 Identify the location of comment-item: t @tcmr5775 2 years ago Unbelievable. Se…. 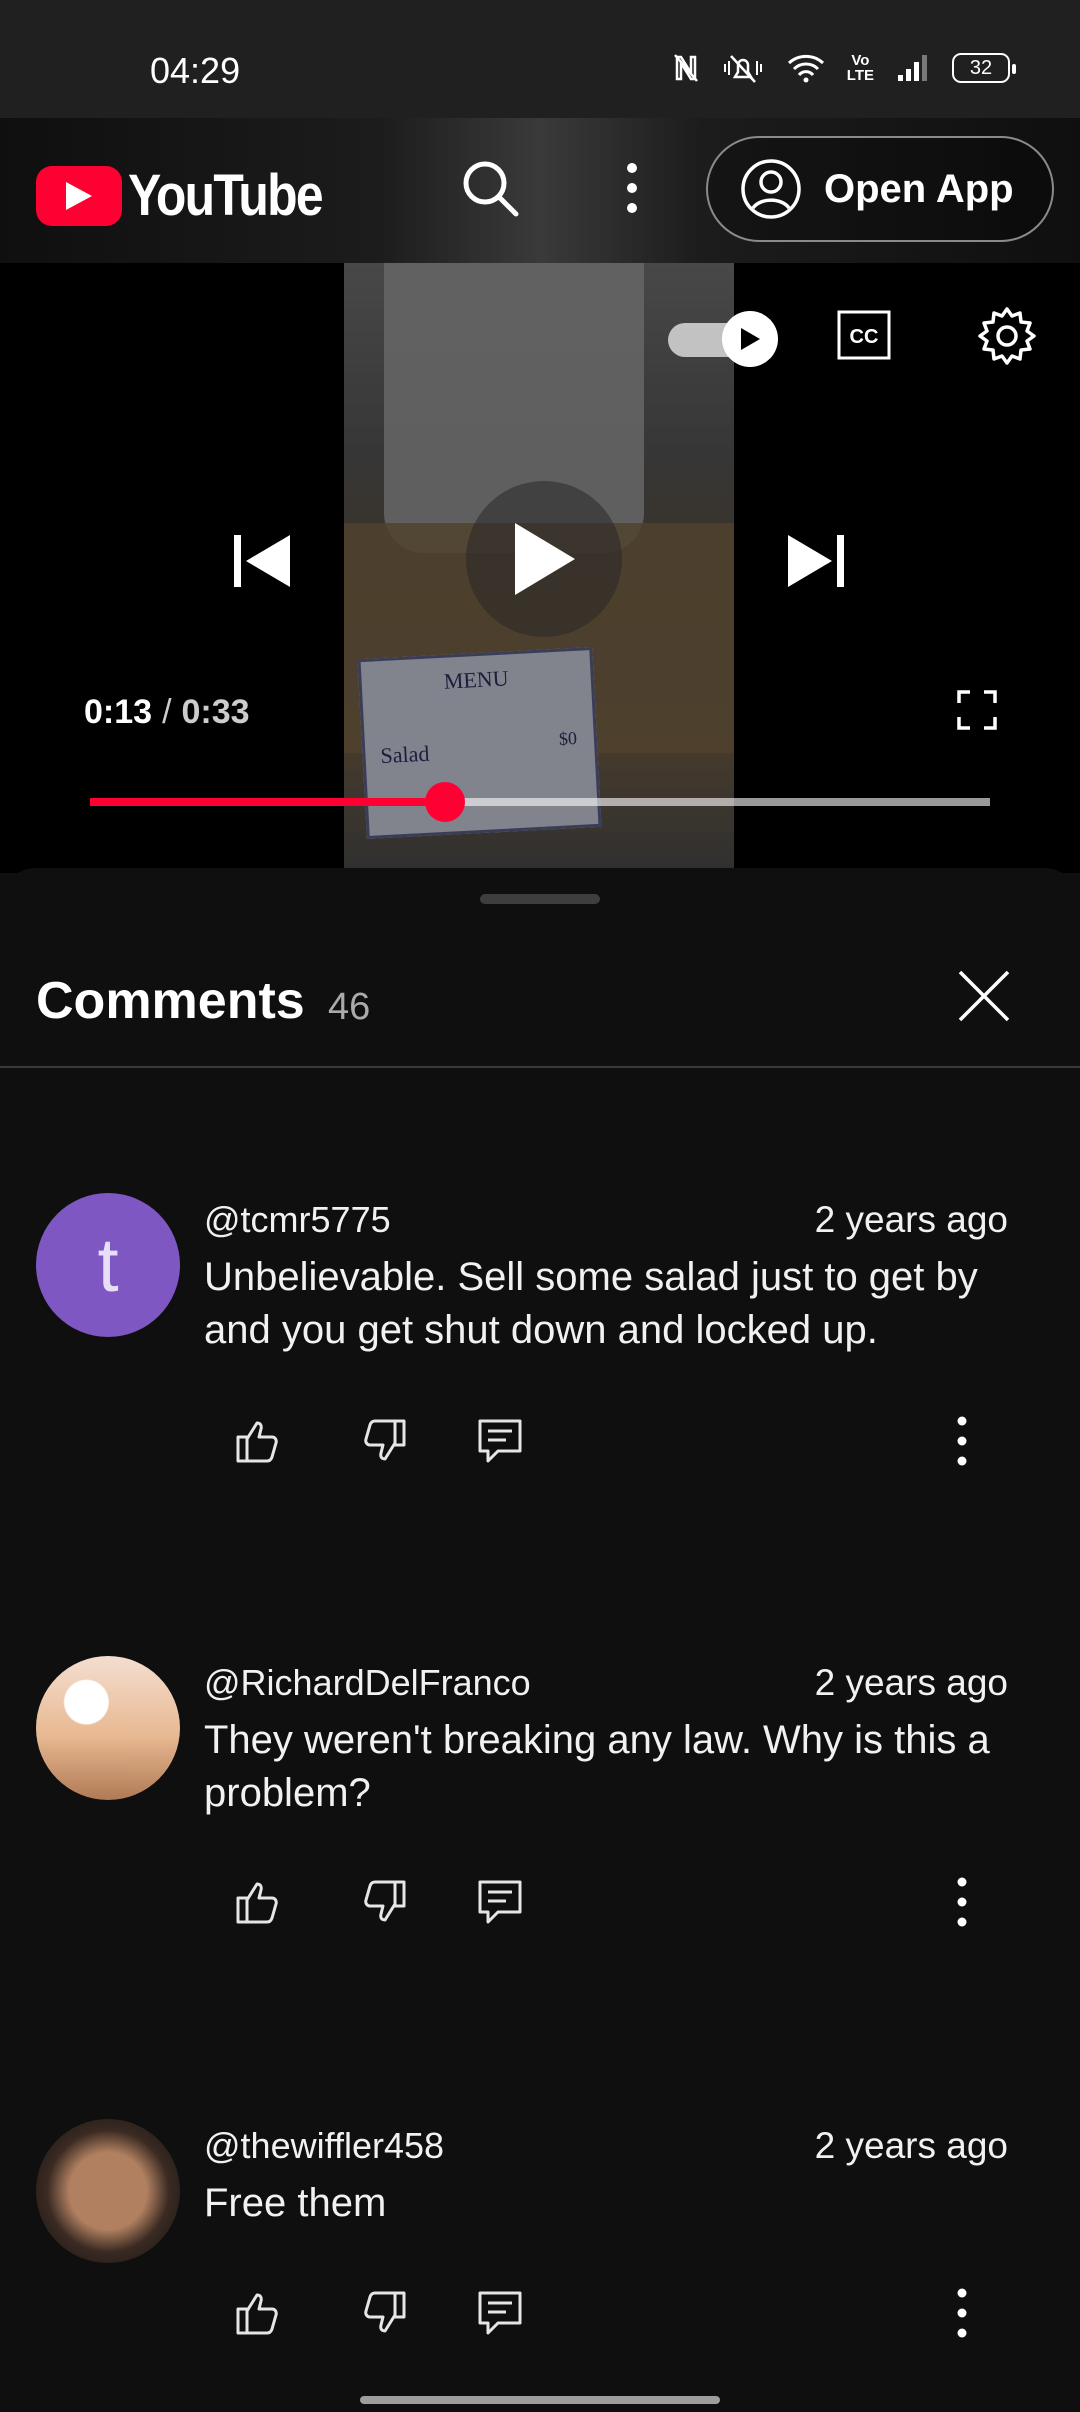
(540, 1353).